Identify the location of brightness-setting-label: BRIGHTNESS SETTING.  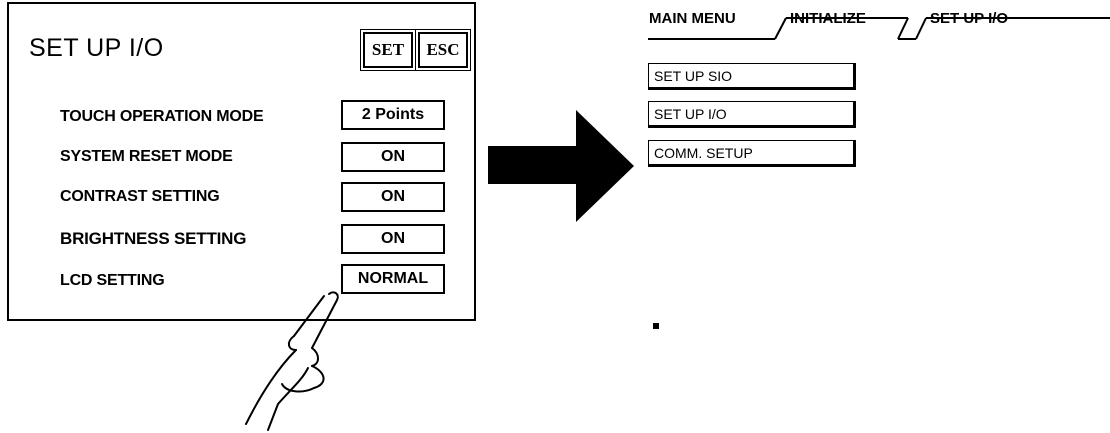
(153, 238).